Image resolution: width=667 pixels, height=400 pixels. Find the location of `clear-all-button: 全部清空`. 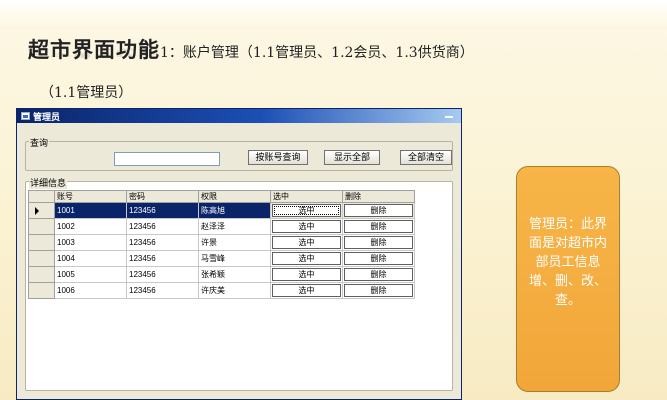

clear-all-button: 全部清空 is located at coordinates (426, 157).